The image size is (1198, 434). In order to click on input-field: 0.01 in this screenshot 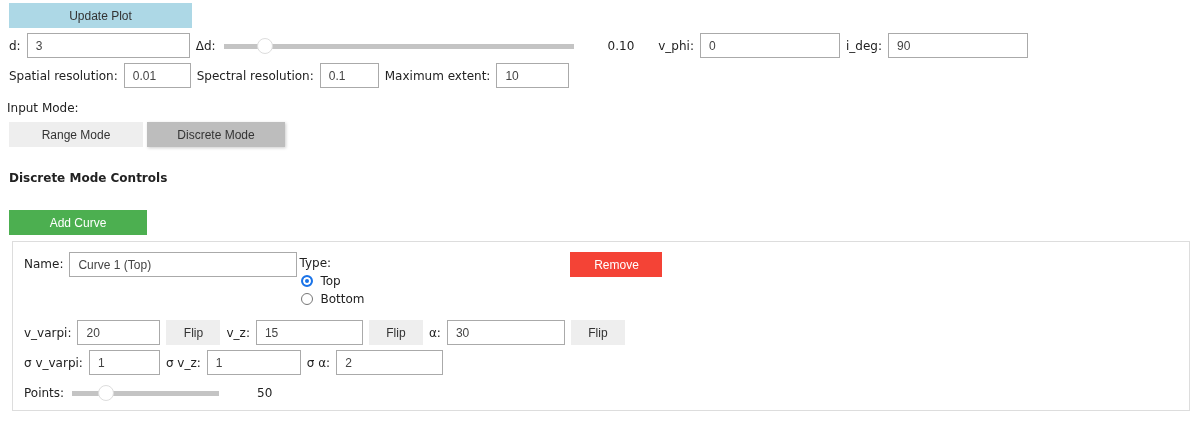, I will do `click(157, 75)`.